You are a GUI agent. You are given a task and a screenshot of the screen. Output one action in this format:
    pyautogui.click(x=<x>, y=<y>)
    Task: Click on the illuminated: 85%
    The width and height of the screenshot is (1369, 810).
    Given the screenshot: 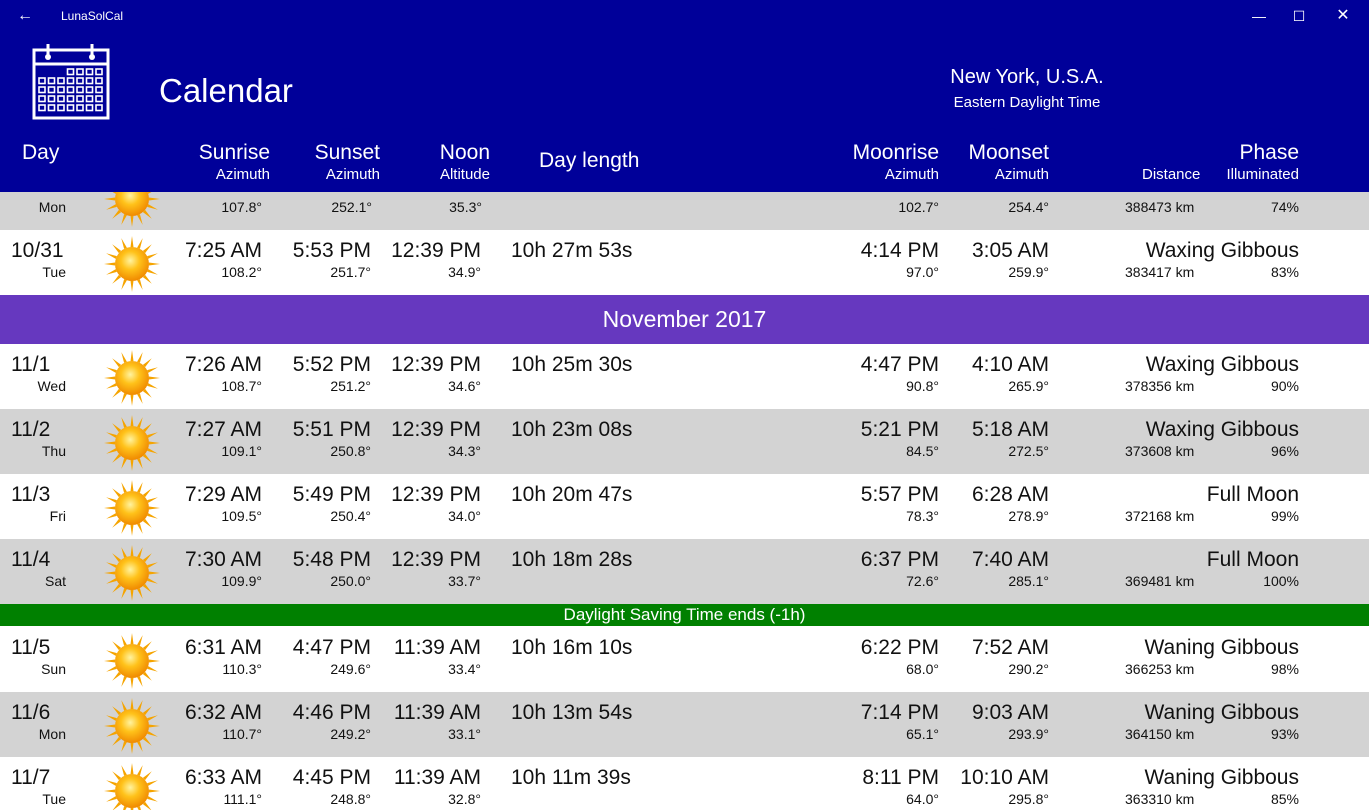 What is the action you would take?
    pyautogui.click(x=1284, y=799)
    